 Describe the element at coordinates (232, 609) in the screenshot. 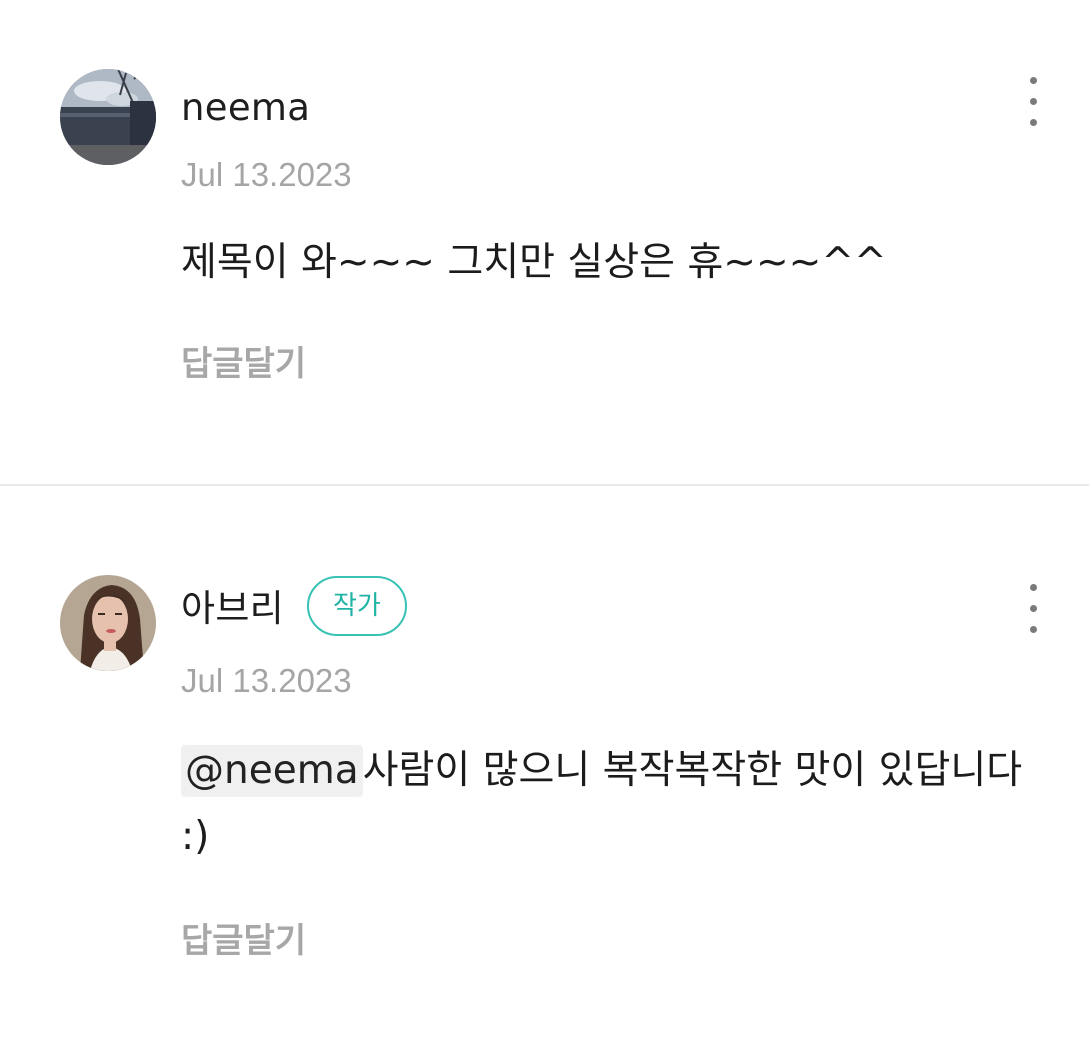

I see `comment-username: 아브리` at that location.